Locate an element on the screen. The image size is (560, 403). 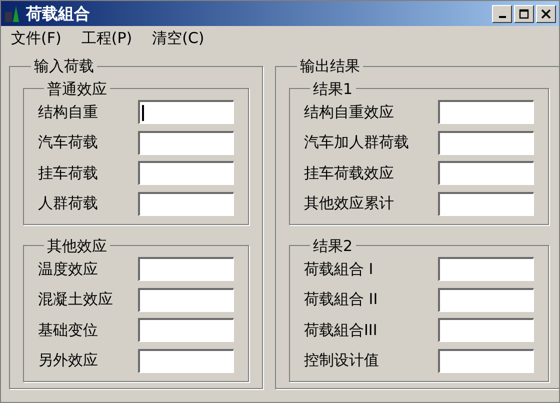
field-label: 结构自重效应 is located at coordinates (349, 112).